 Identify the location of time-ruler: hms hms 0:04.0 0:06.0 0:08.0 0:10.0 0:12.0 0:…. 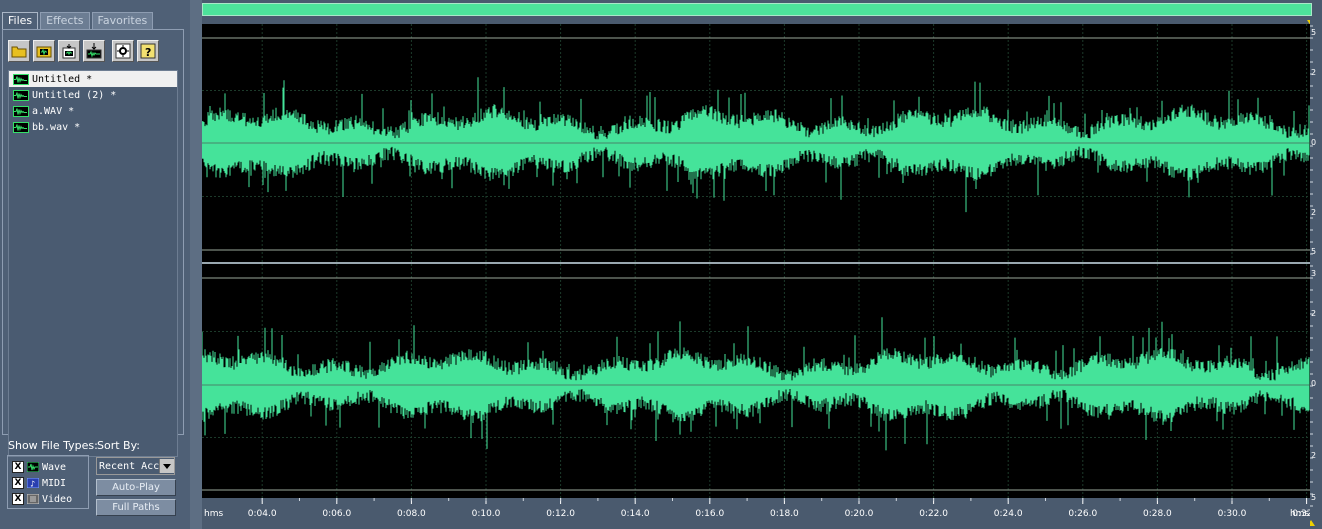
(756, 513).